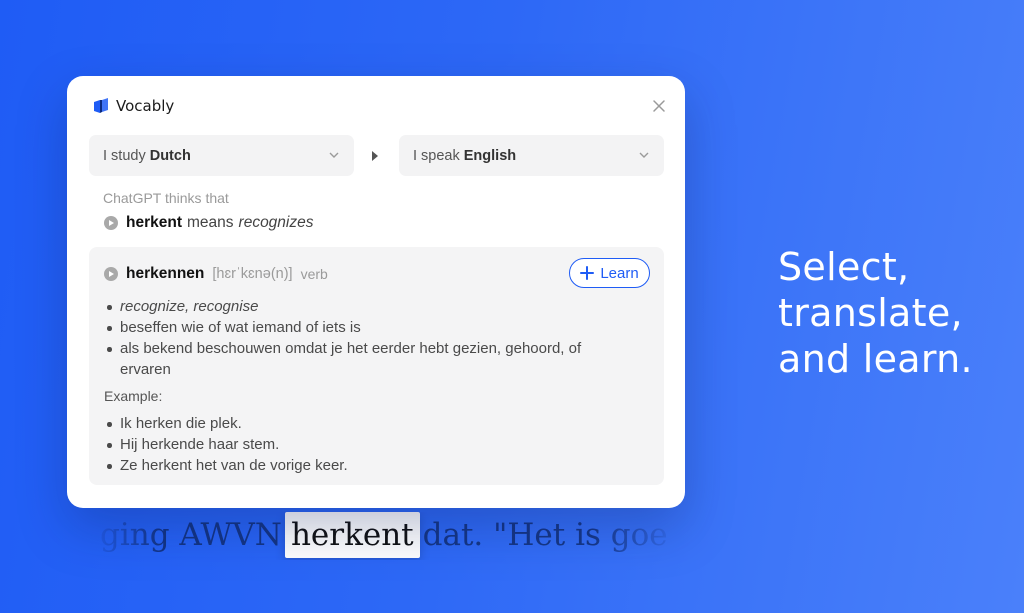 Image resolution: width=1024 pixels, height=613 pixels. I want to click on speak-select-prefix: I speak, so click(436, 155).